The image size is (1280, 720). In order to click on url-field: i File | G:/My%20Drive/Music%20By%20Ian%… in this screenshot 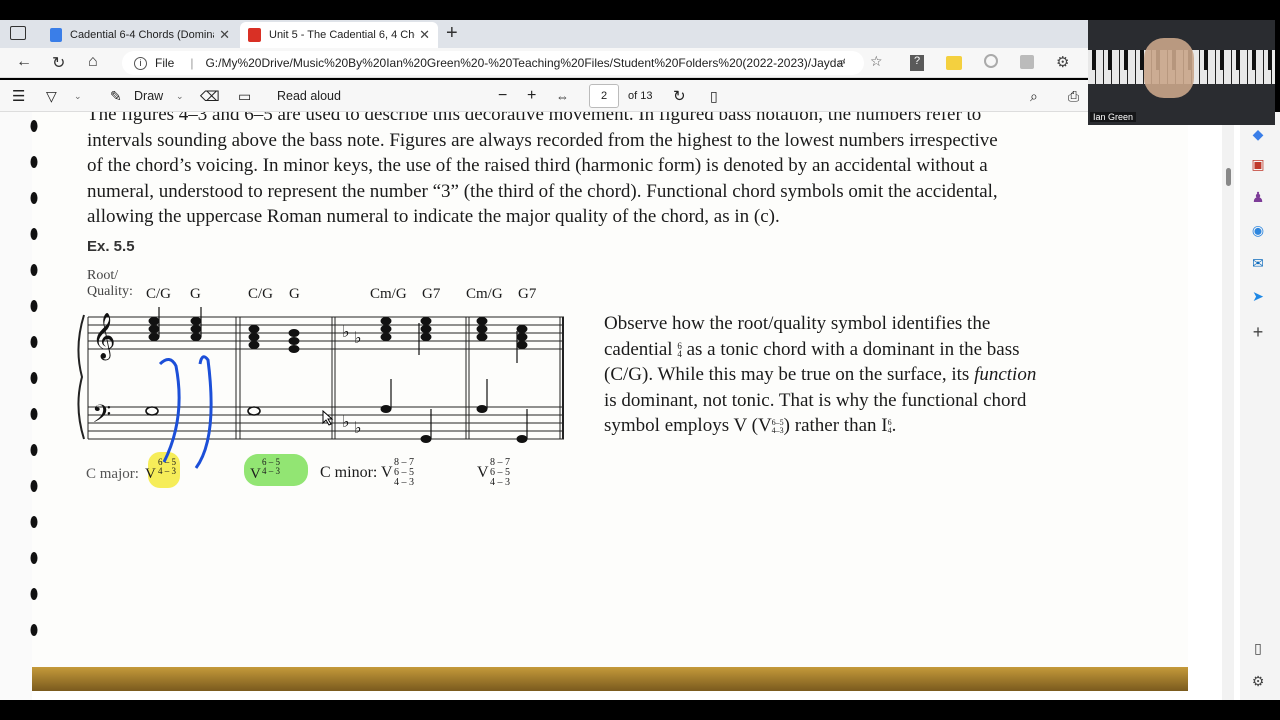, I will do `click(493, 63)`.